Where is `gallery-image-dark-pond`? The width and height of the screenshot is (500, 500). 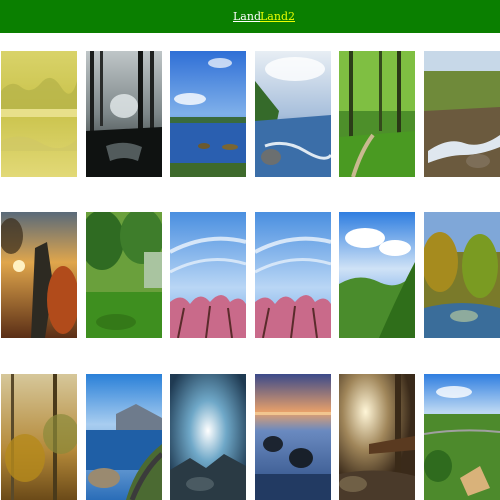 gallery-image-dark-pond is located at coordinates (124, 114).